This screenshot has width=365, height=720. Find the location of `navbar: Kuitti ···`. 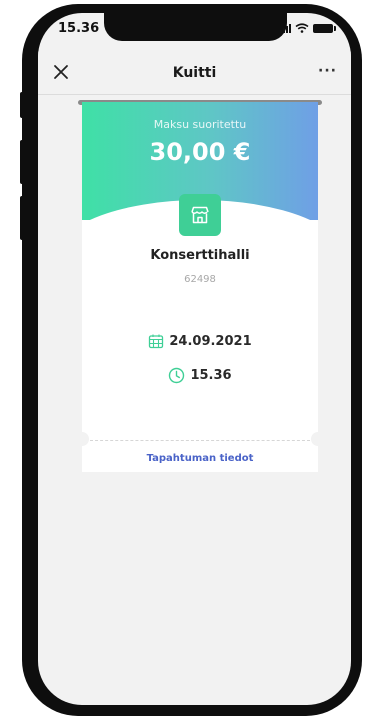

navbar: Kuitti ··· is located at coordinates (194, 73).